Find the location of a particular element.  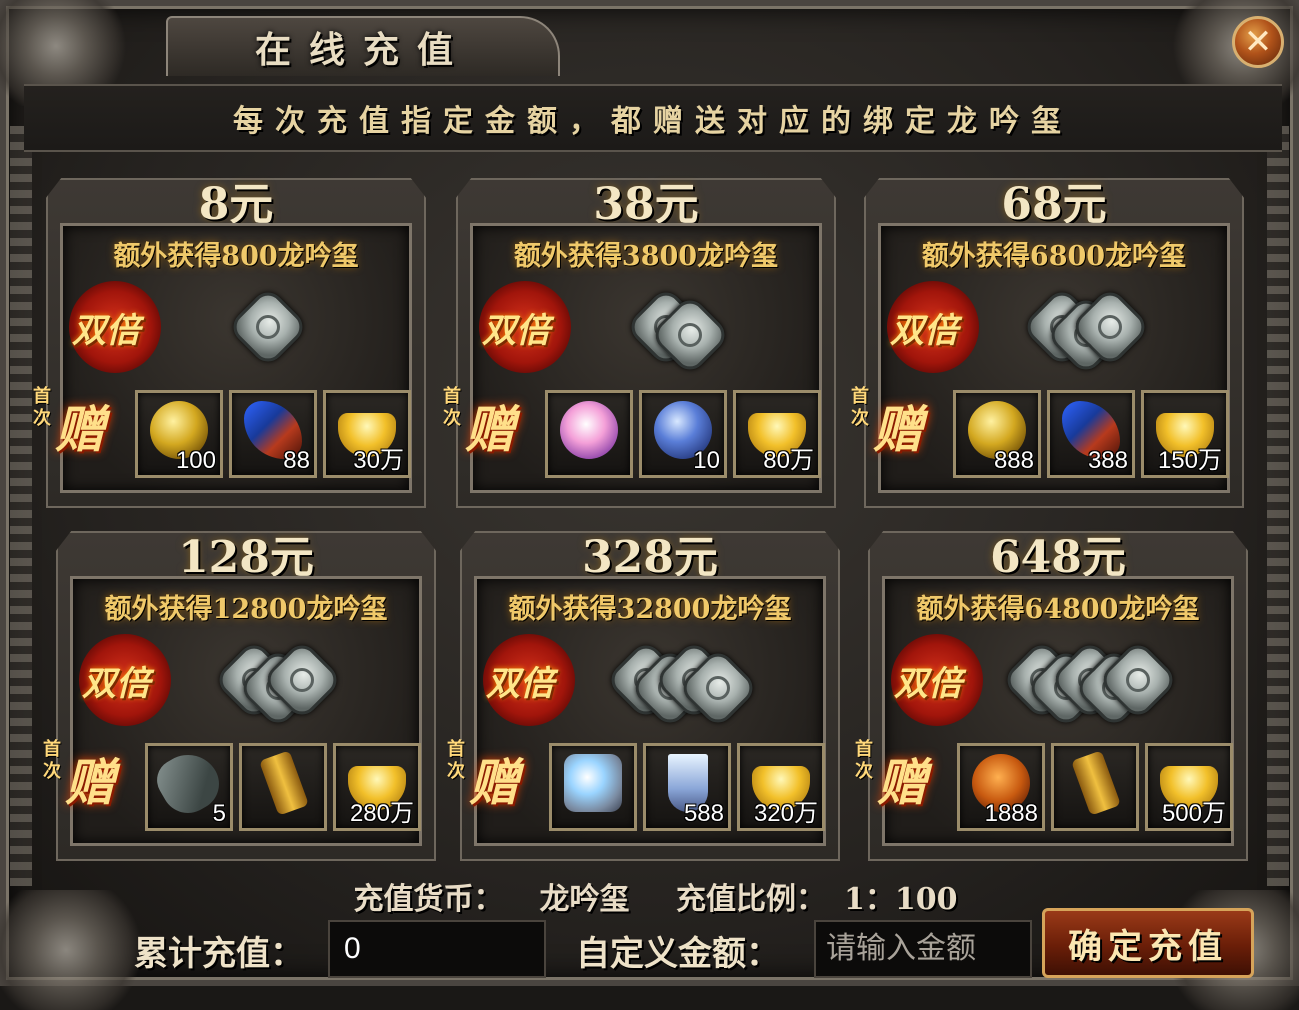

reward-slot: 320万 is located at coordinates (781, 787).